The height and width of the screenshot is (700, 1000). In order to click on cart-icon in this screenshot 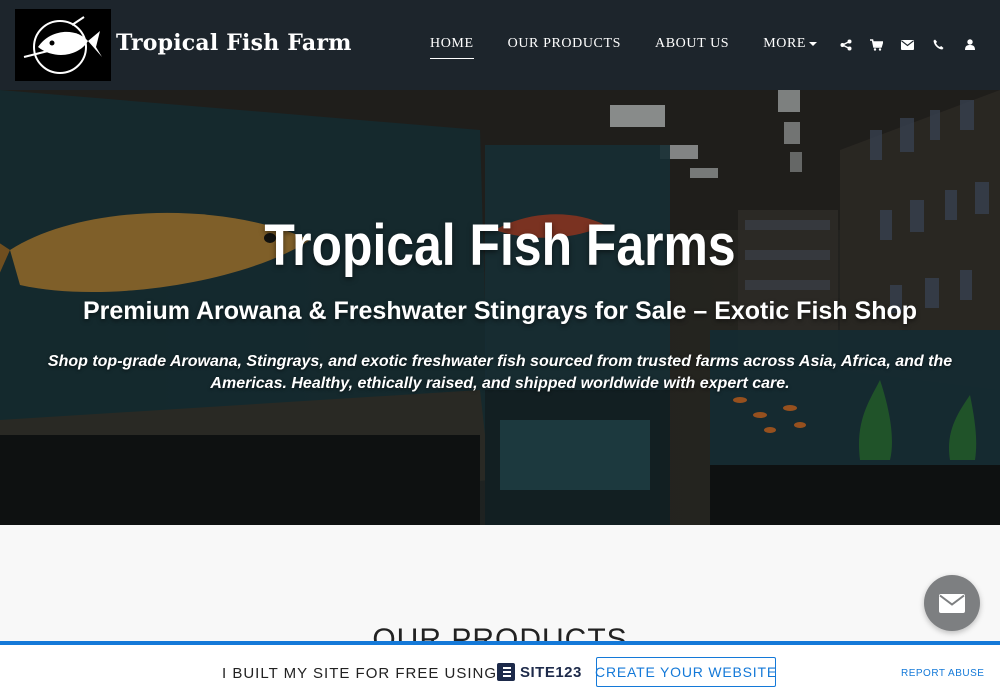, I will do `click(876, 44)`.